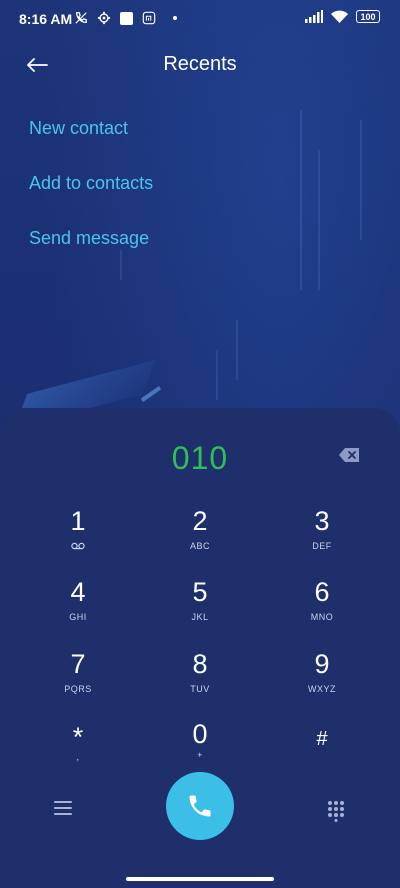 The height and width of the screenshot is (888, 400). What do you see at coordinates (78, 737) in the screenshot?
I see `key-digit: *` at bounding box center [78, 737].